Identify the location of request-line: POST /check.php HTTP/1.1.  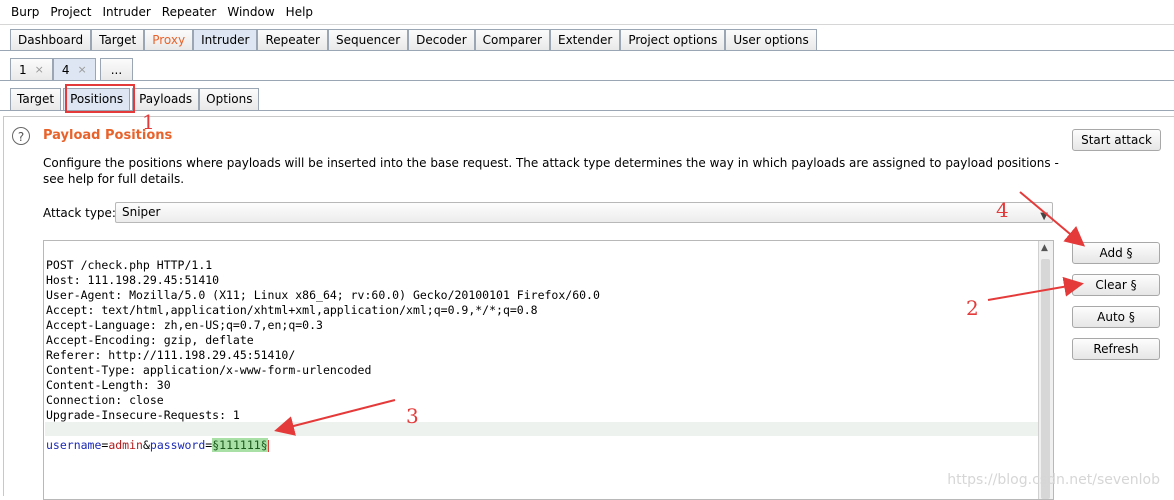
(129, 265).